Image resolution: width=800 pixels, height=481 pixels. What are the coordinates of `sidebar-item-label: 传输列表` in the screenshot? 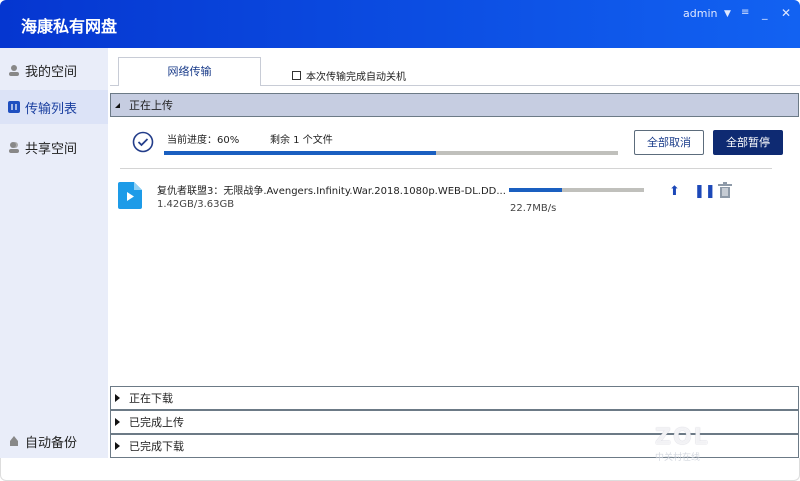 It's located at (51, 109).